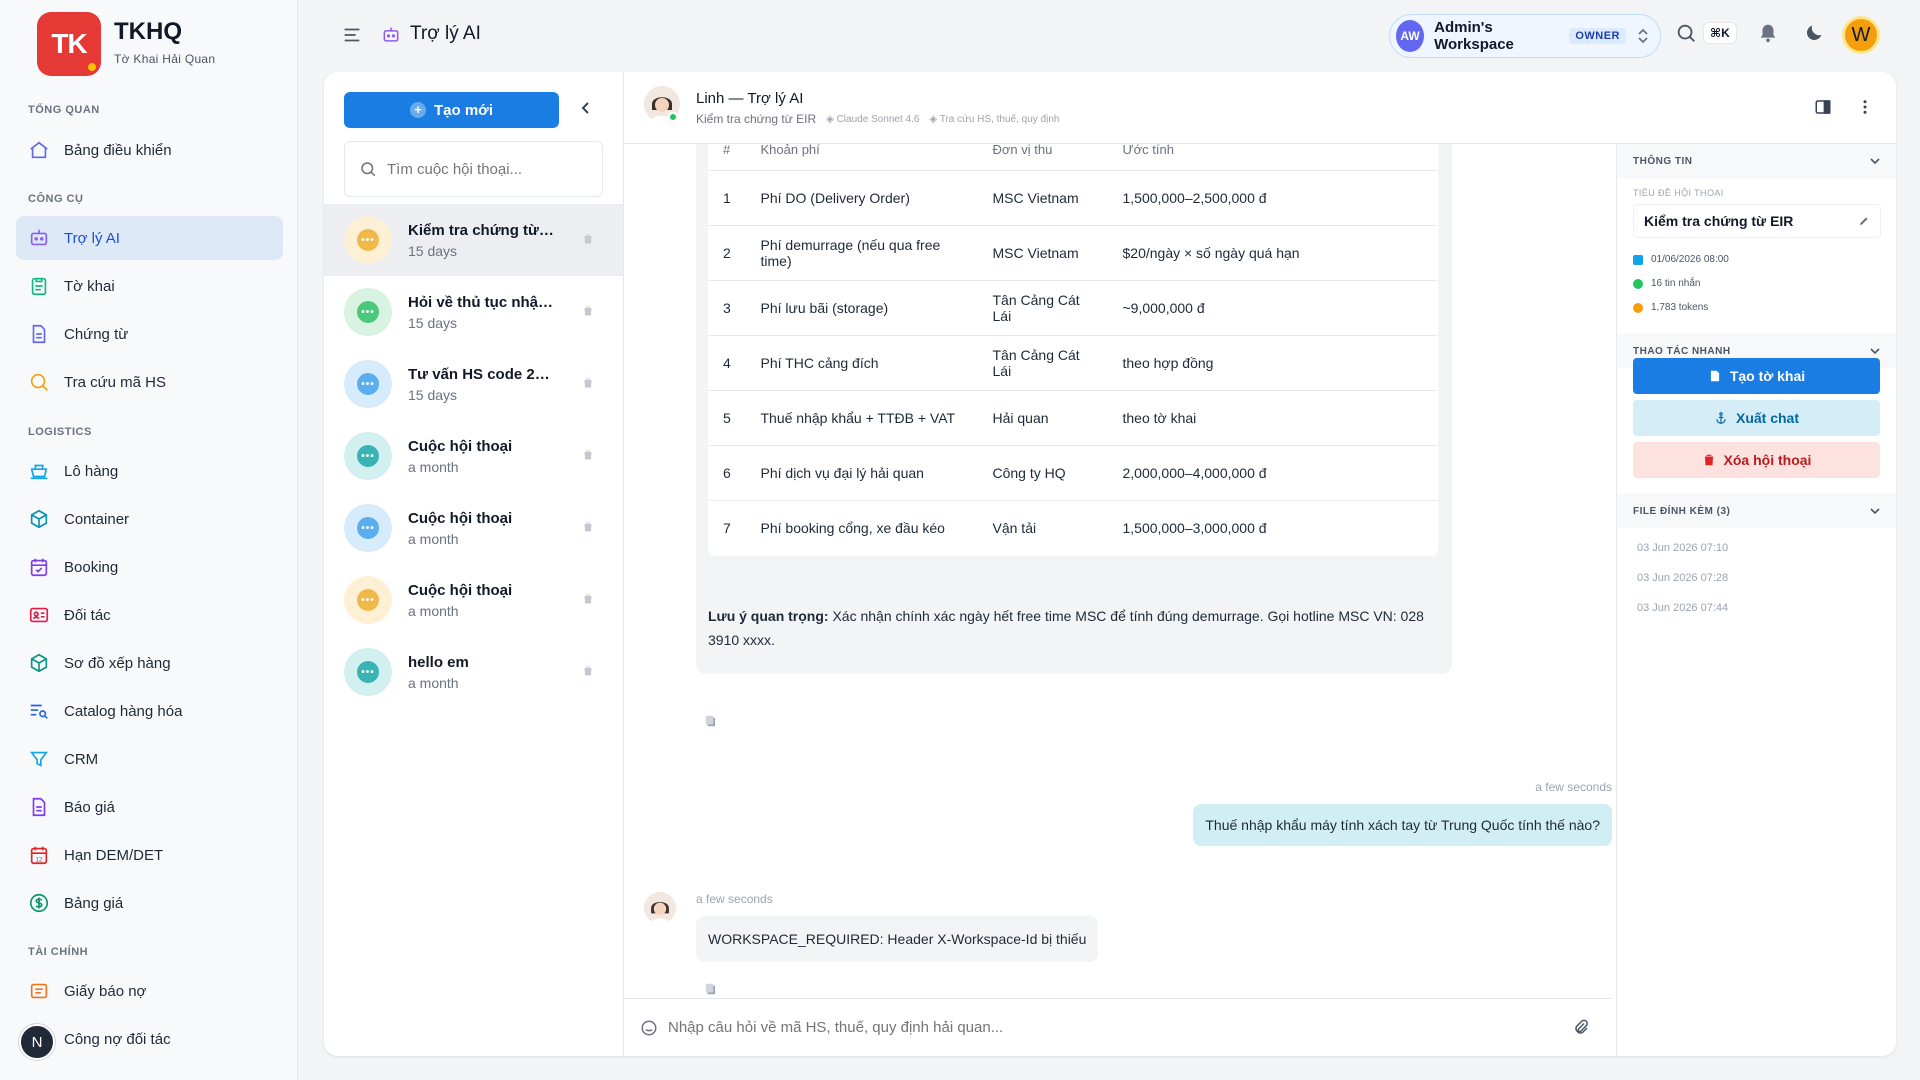 The image size is (1920, 1080). I want to click on token-icon, so click(1638, 307).